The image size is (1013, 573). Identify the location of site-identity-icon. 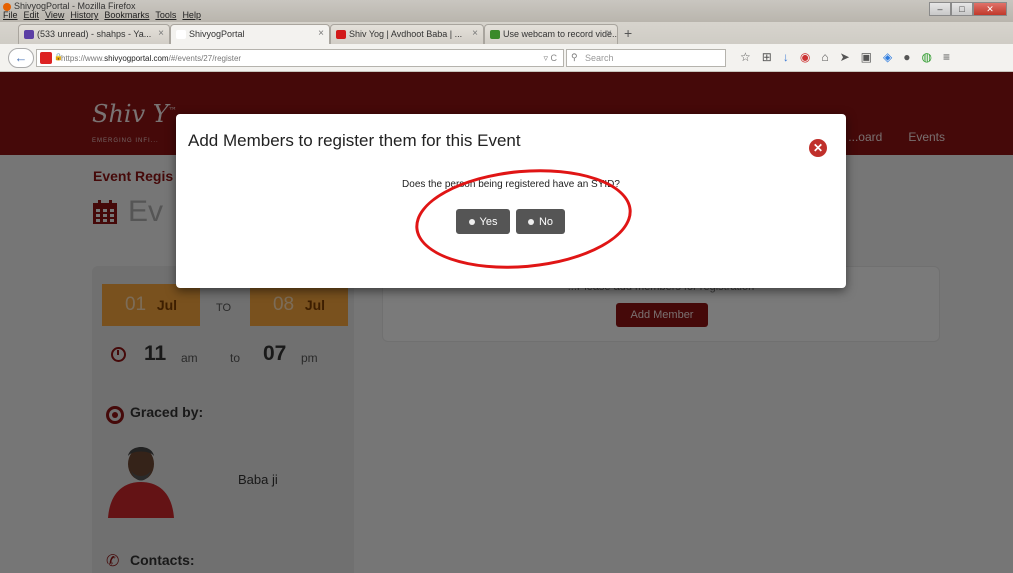
(46, 58).